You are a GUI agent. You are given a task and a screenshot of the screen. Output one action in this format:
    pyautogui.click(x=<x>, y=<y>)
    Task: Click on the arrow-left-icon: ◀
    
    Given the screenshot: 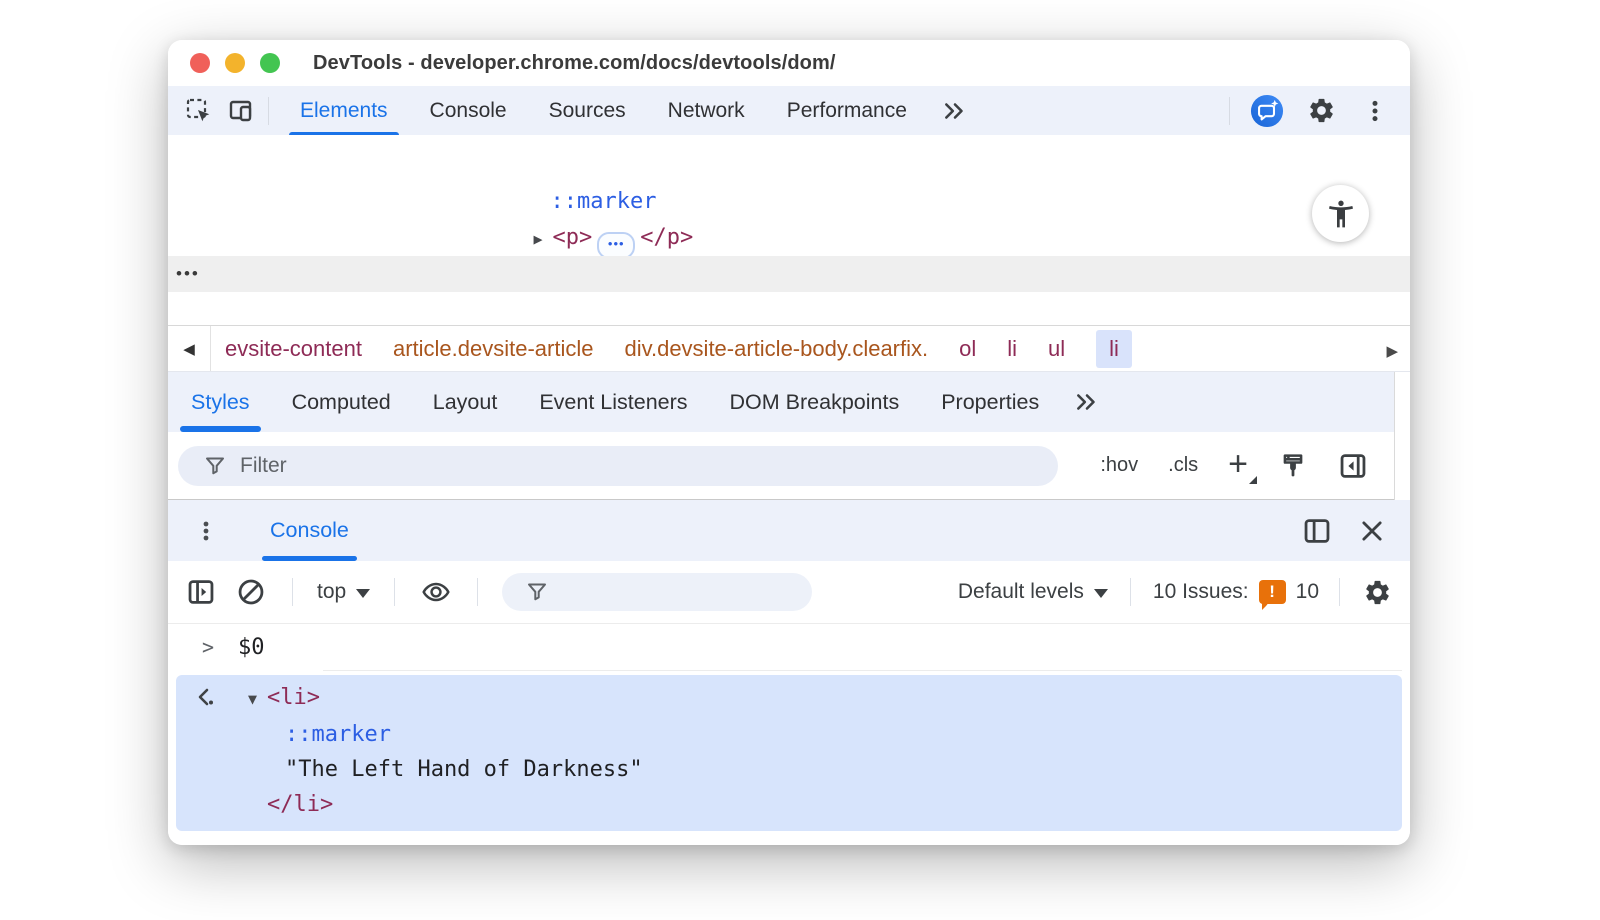 What is the action you would take?
    pyautogui.click(x=189, y=349)
    